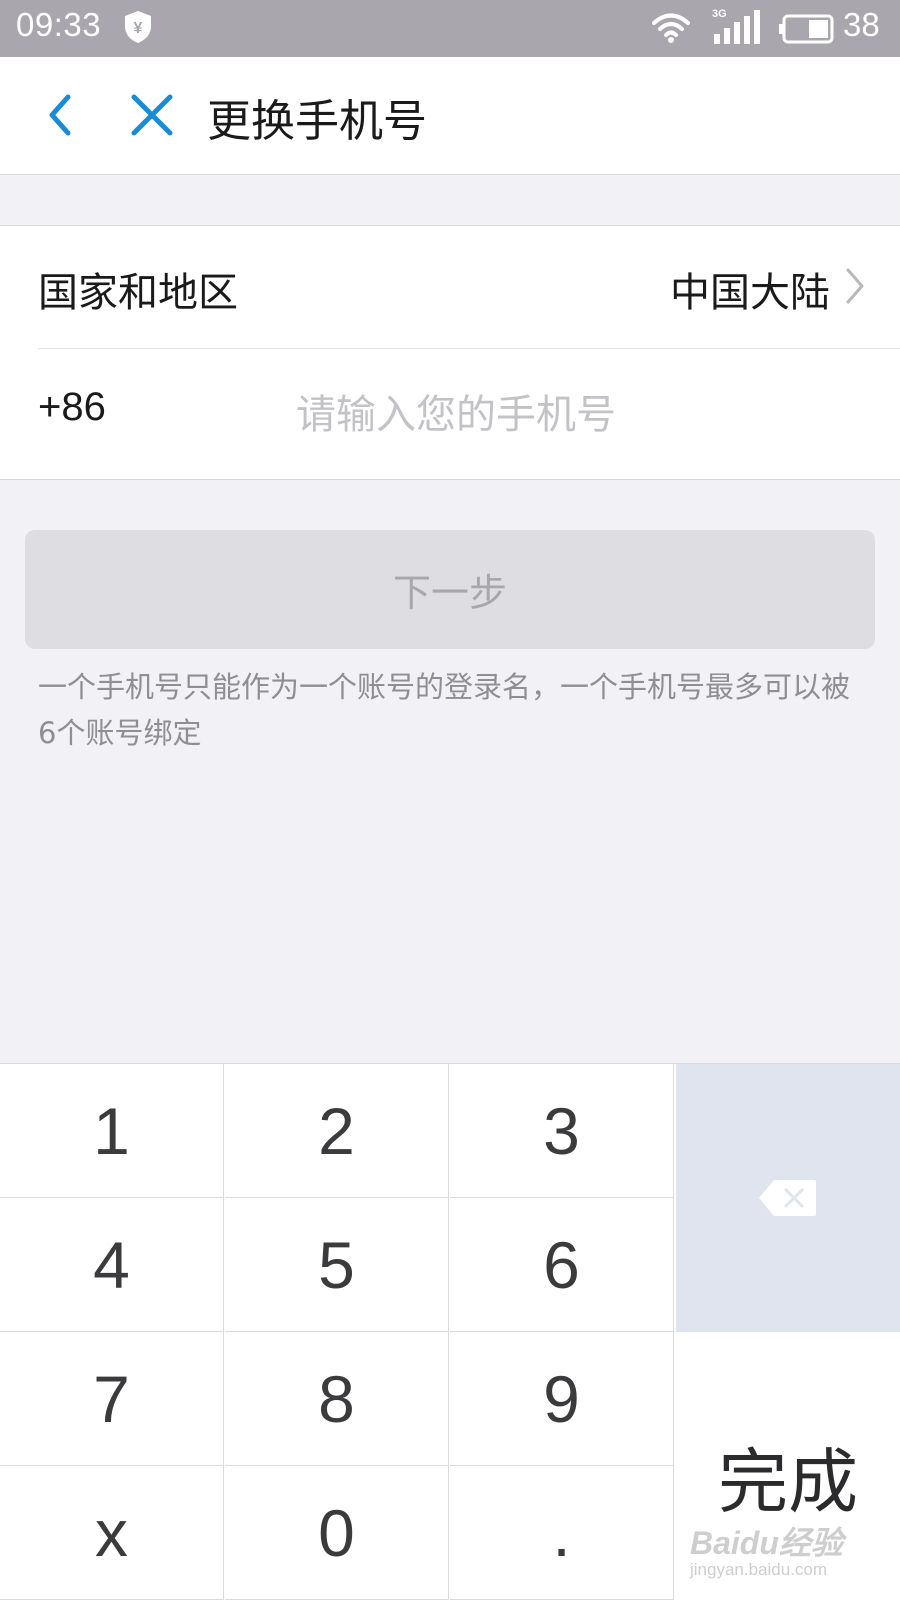 The image size is (900, 1600). What do you see at coordinates (112, 1533) in the screenshot?
I see `key-x: x` at bounding box center [112, 1533].